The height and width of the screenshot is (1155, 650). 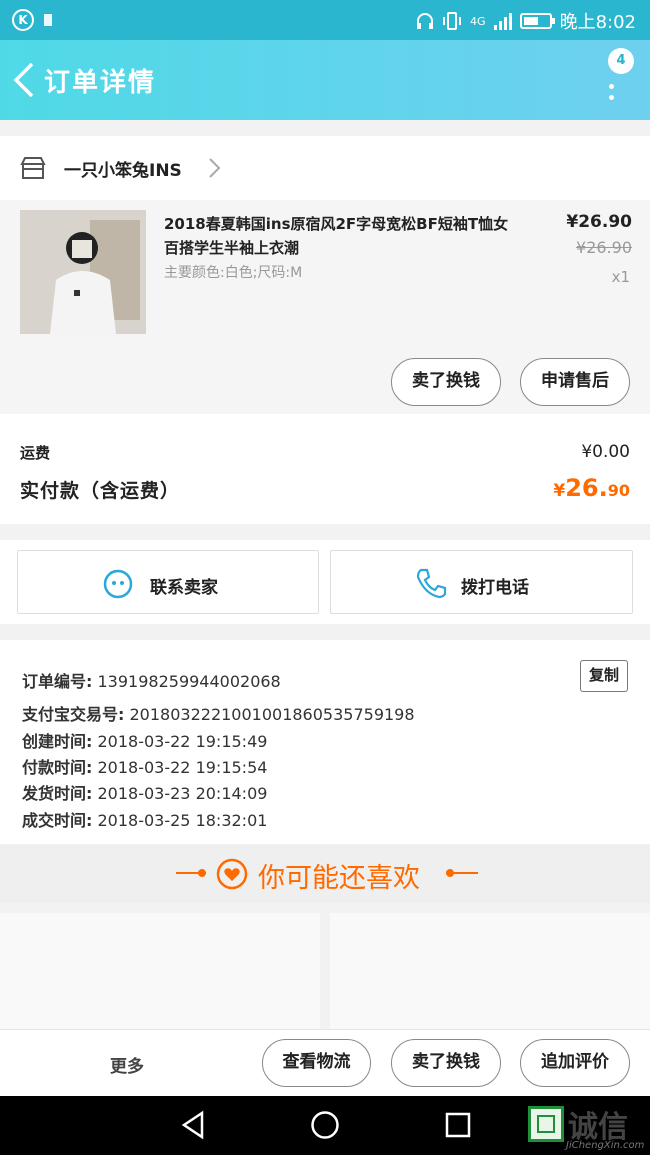 What do you see at coordinates (25, 80) in the screenshot?
I see `back-arrow-icon` at bounding box center [25, 80].